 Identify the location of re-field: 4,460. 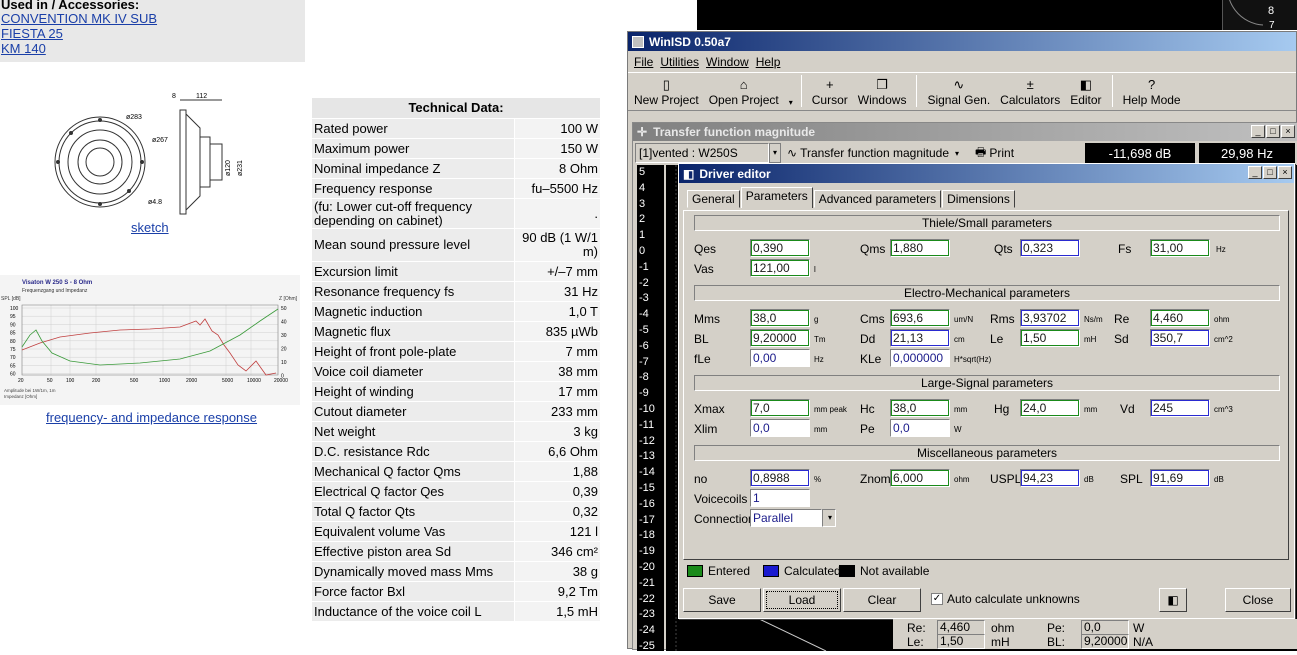
(1180, 318).